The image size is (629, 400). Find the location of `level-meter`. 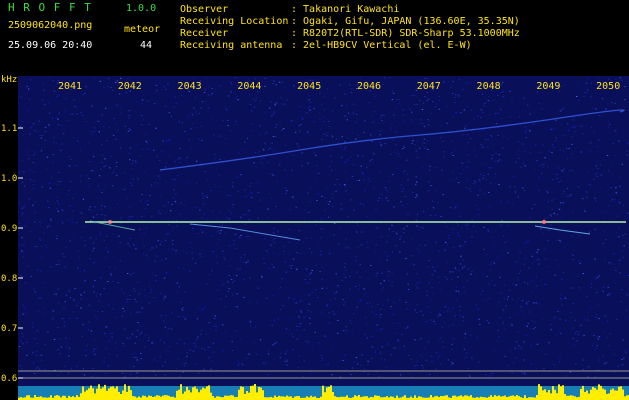

level-meter is located at coordinates (323, 392).